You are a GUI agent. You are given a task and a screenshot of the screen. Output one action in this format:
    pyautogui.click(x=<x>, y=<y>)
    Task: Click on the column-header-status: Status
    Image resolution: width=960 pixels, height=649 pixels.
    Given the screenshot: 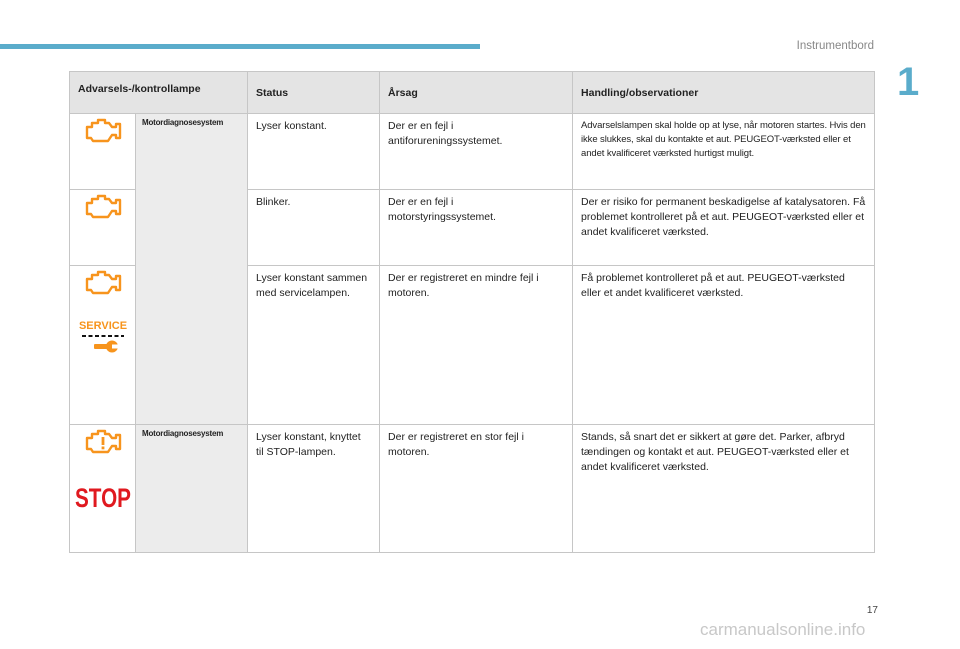 What is the action you would take?
    pyautogui.click(x=314, y=92)
    